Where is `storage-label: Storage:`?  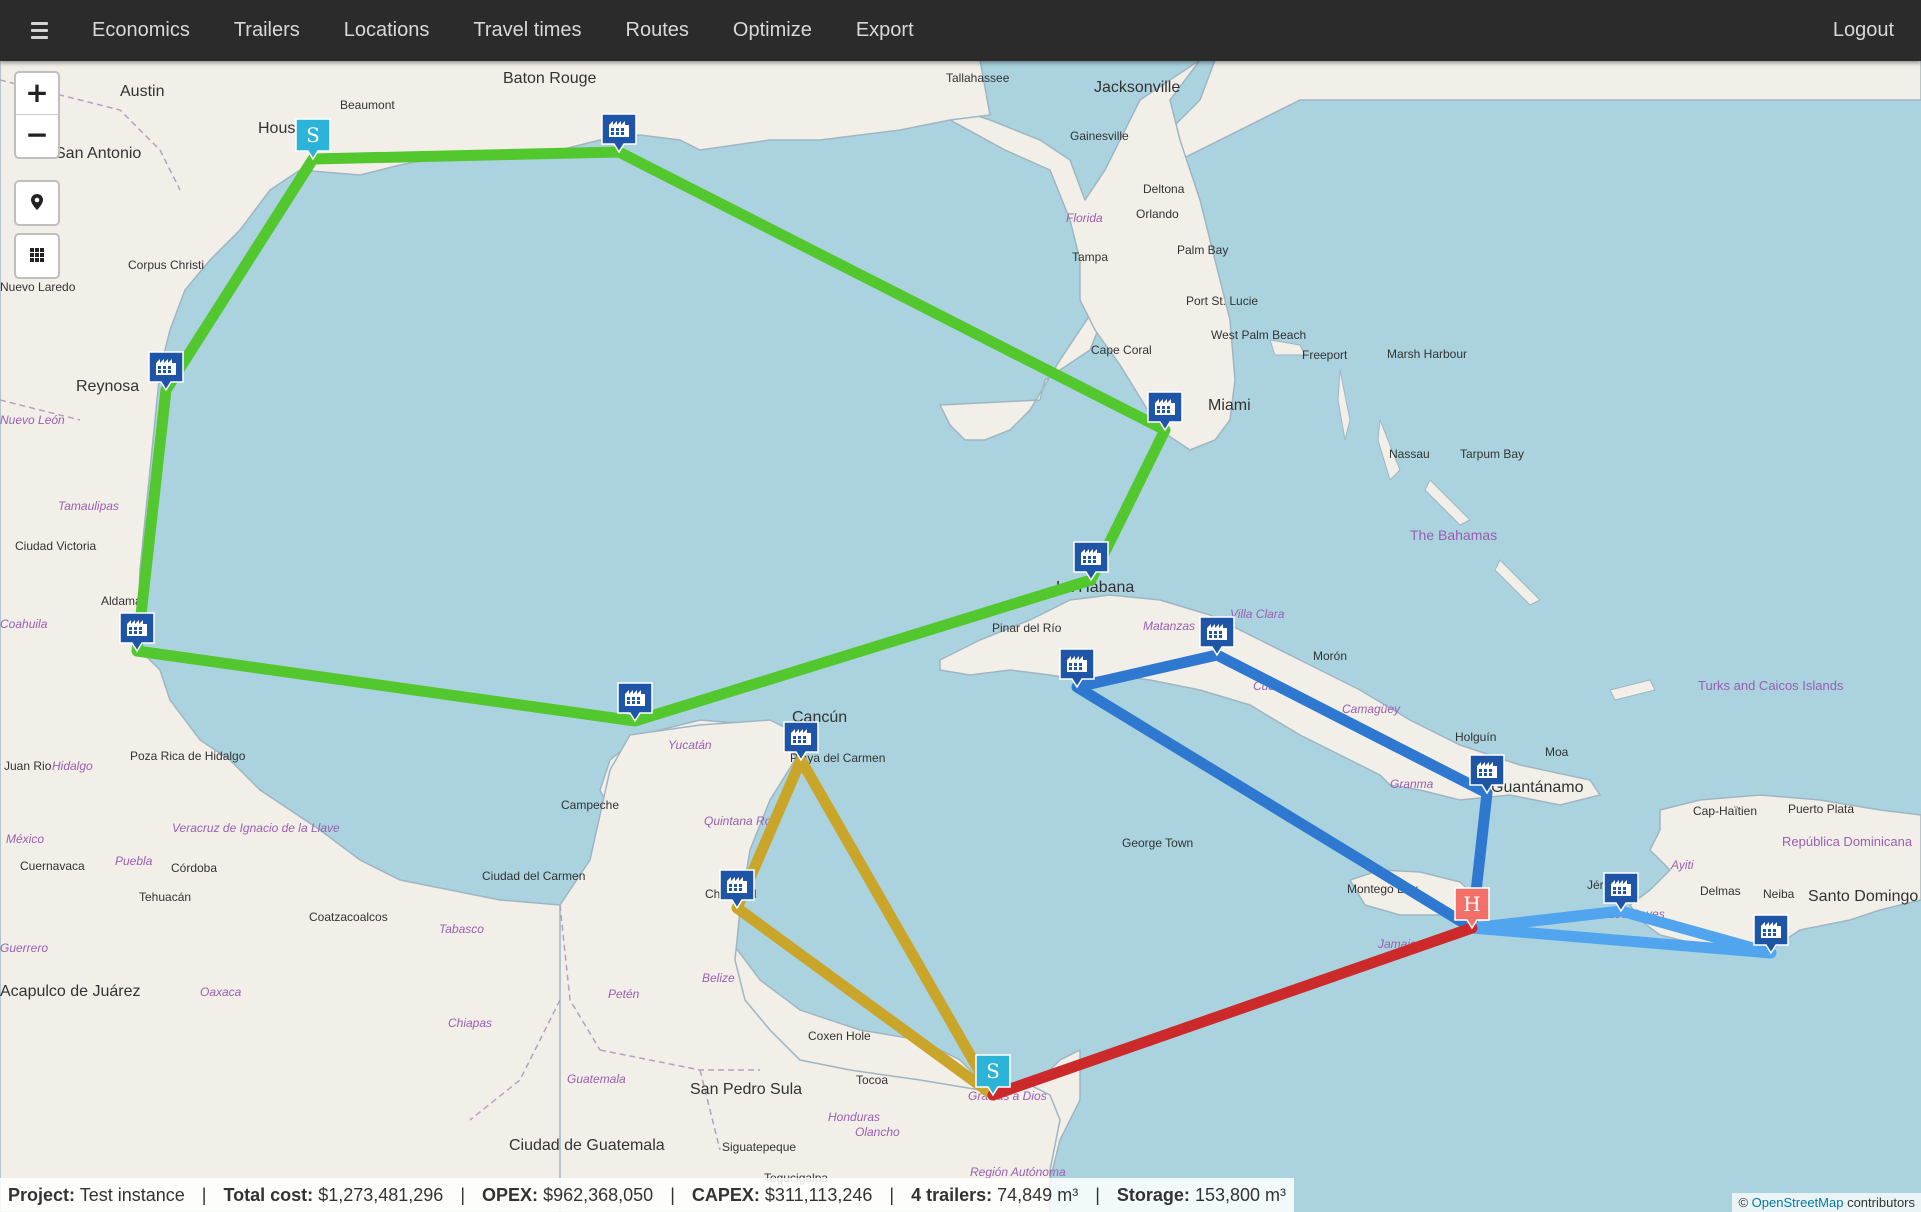
storage-label: Storage: is located at coordinates (1153, 1195).